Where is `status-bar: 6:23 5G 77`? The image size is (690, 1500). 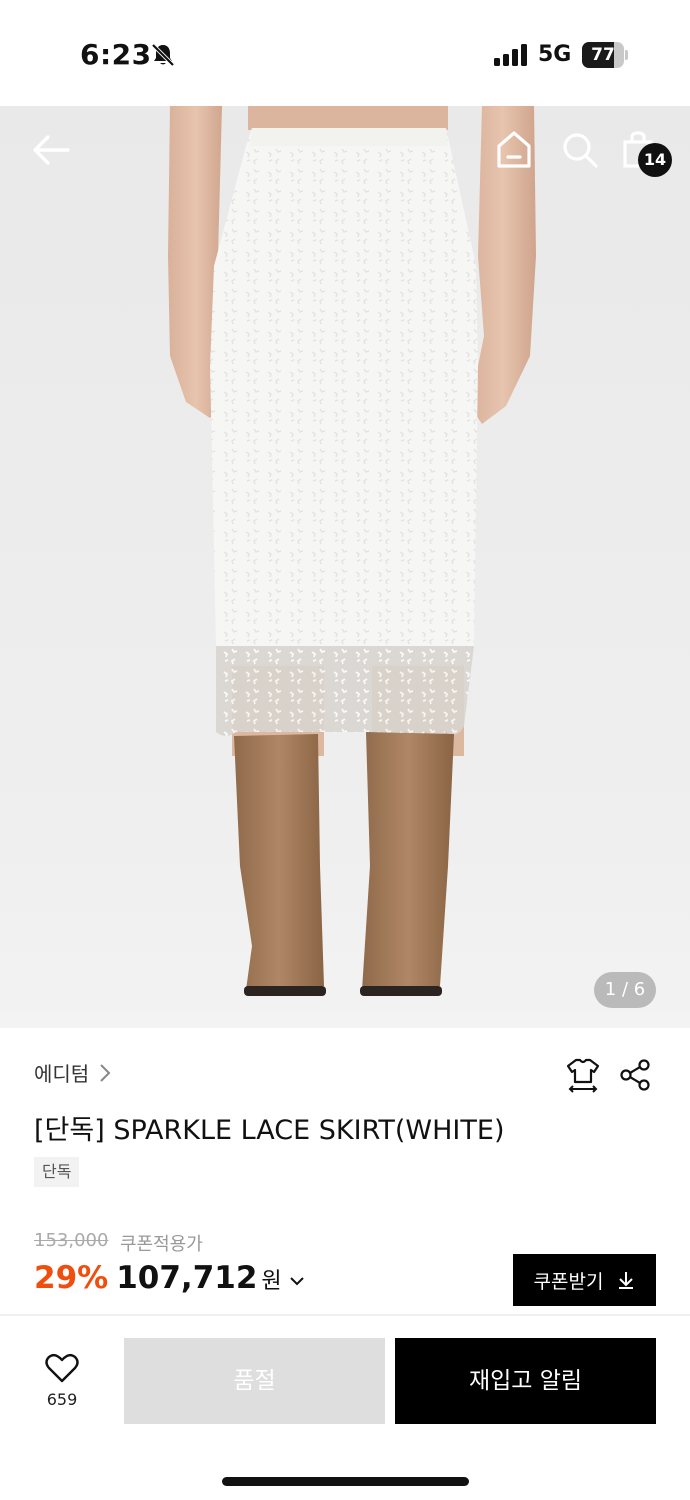
status-bar: 6:23 5G 77 is located at coordinates (345, 53).